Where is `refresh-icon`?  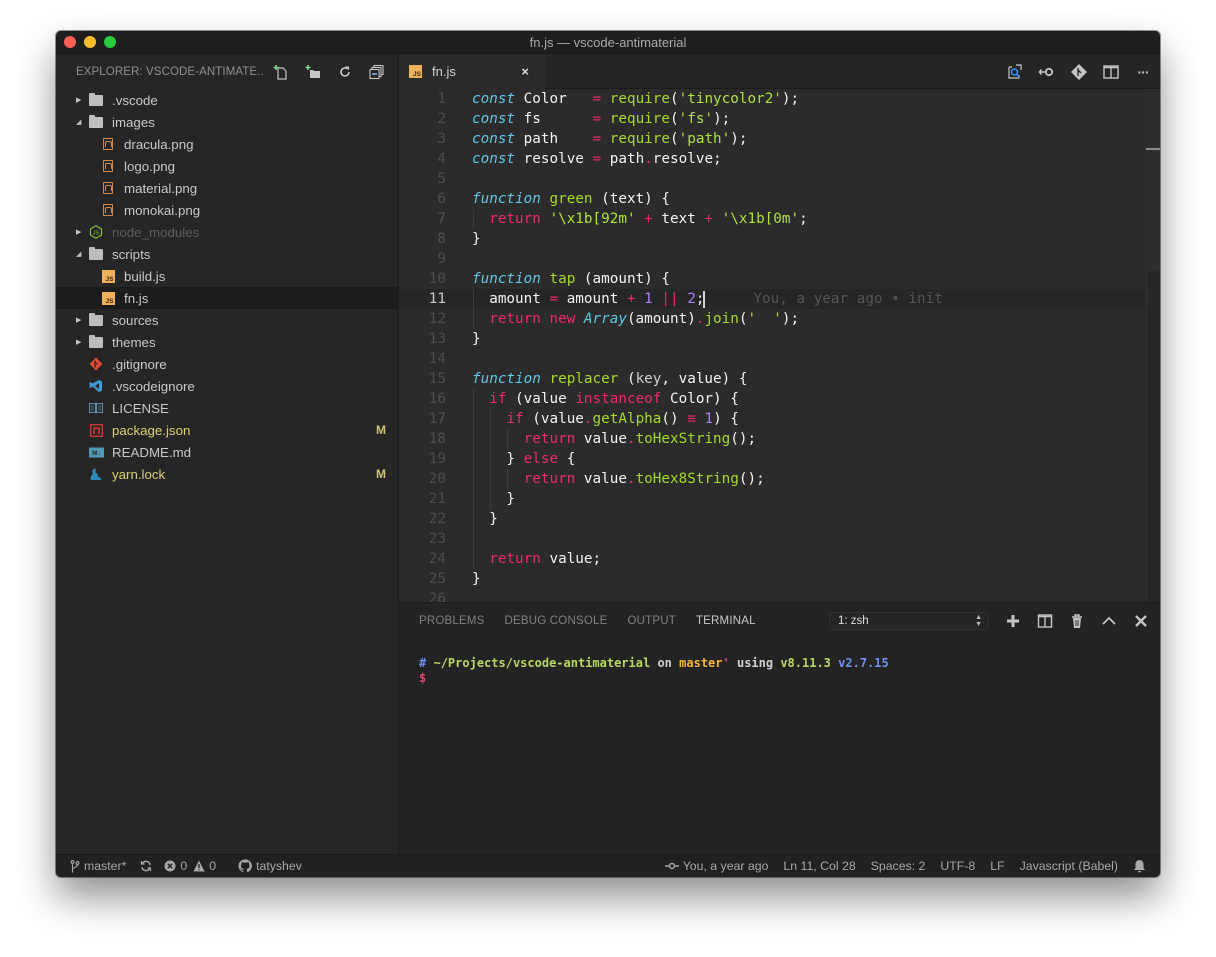 refresh-icon is located at coordinates (345, 72).